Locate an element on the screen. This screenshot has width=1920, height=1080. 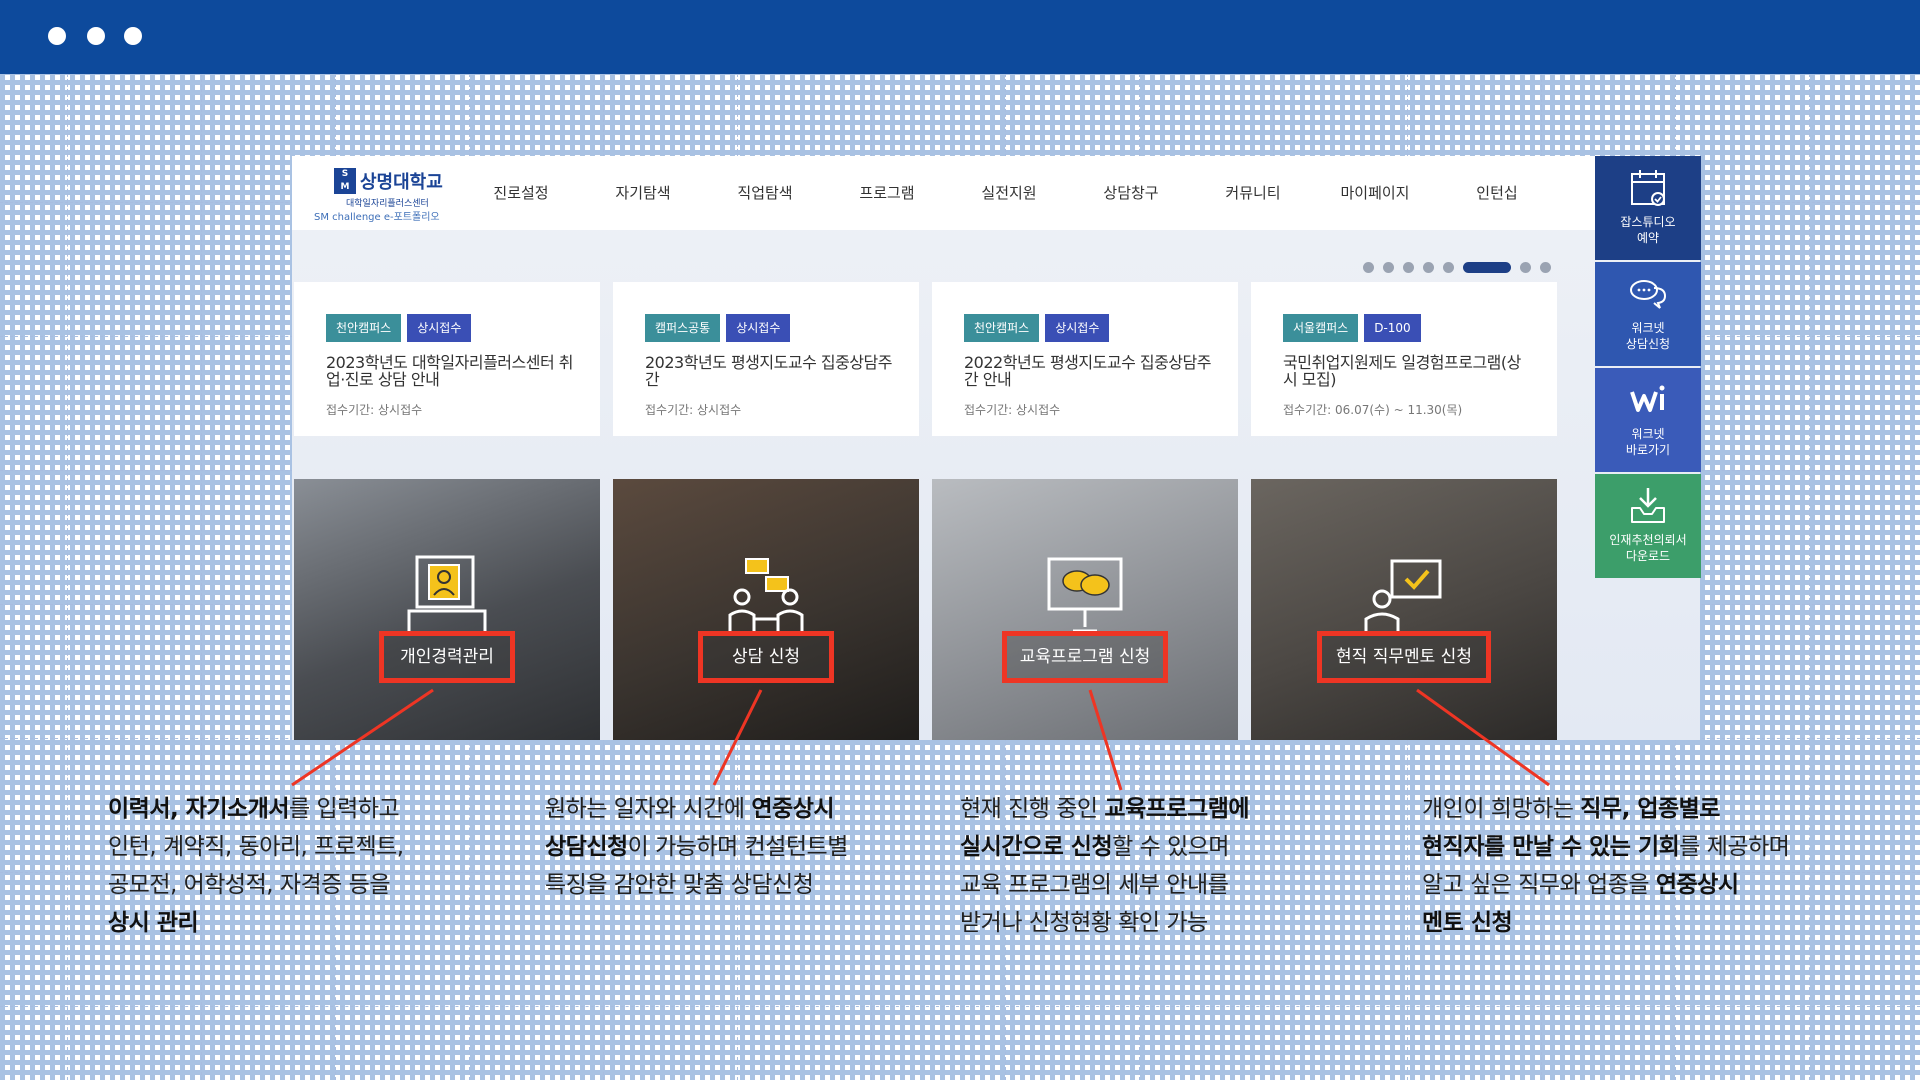
presentation-icon is located at coordinates (1085, 595).